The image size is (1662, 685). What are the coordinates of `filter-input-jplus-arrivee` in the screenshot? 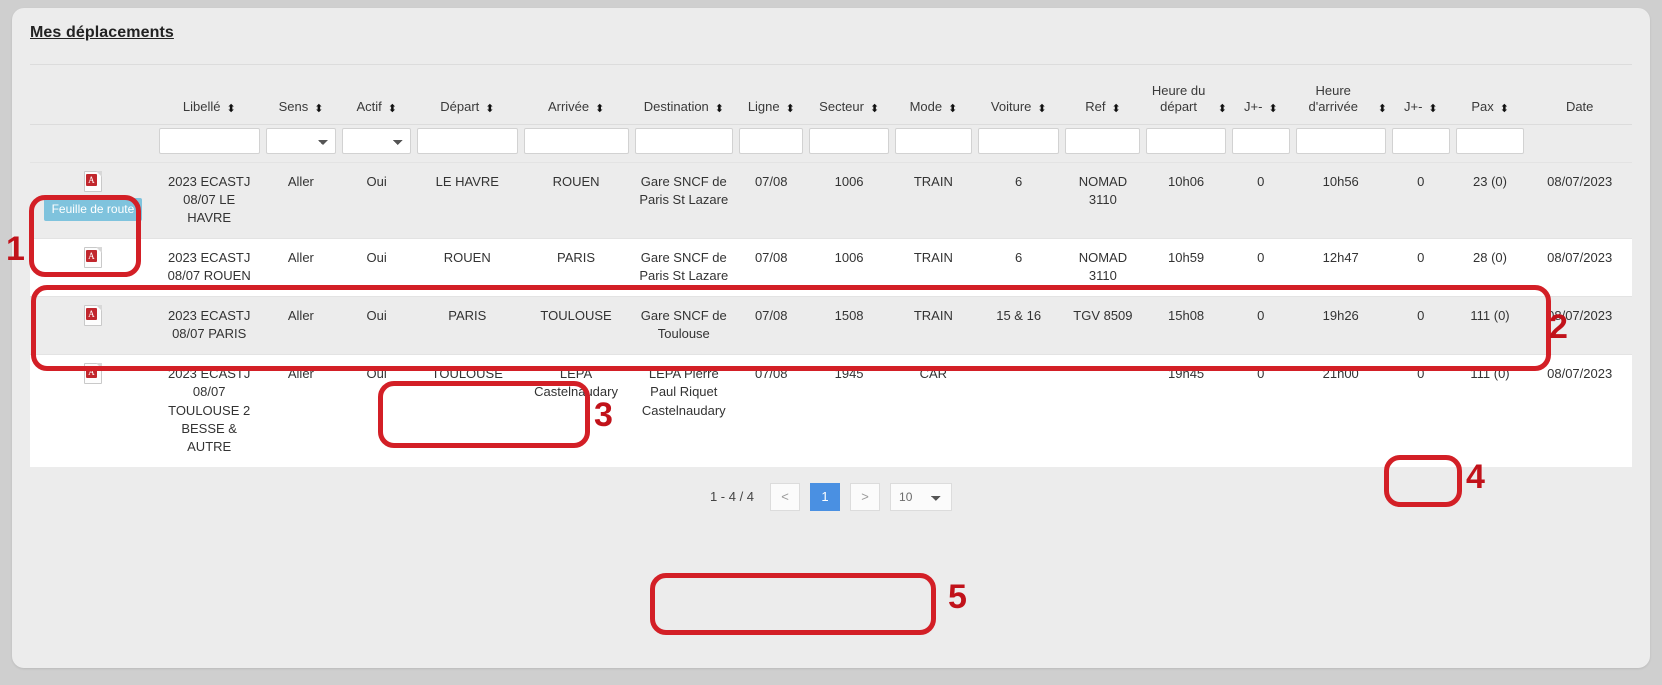 It's located at (1420, 140).